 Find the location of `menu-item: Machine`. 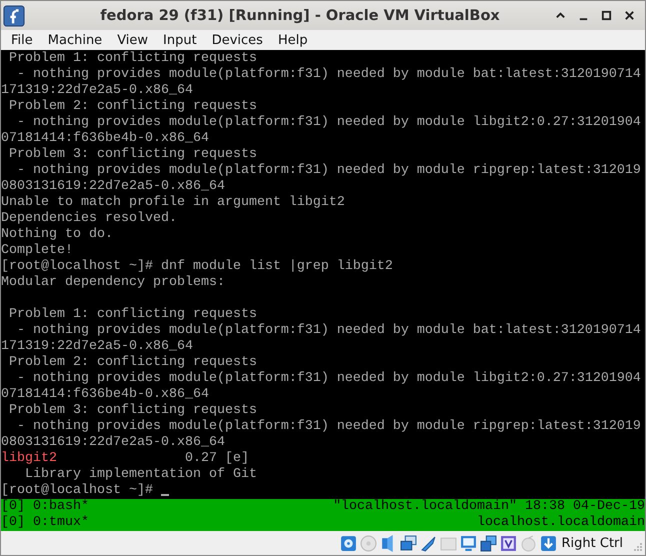

menu-item: Machine is located at coordinates (80, 40).